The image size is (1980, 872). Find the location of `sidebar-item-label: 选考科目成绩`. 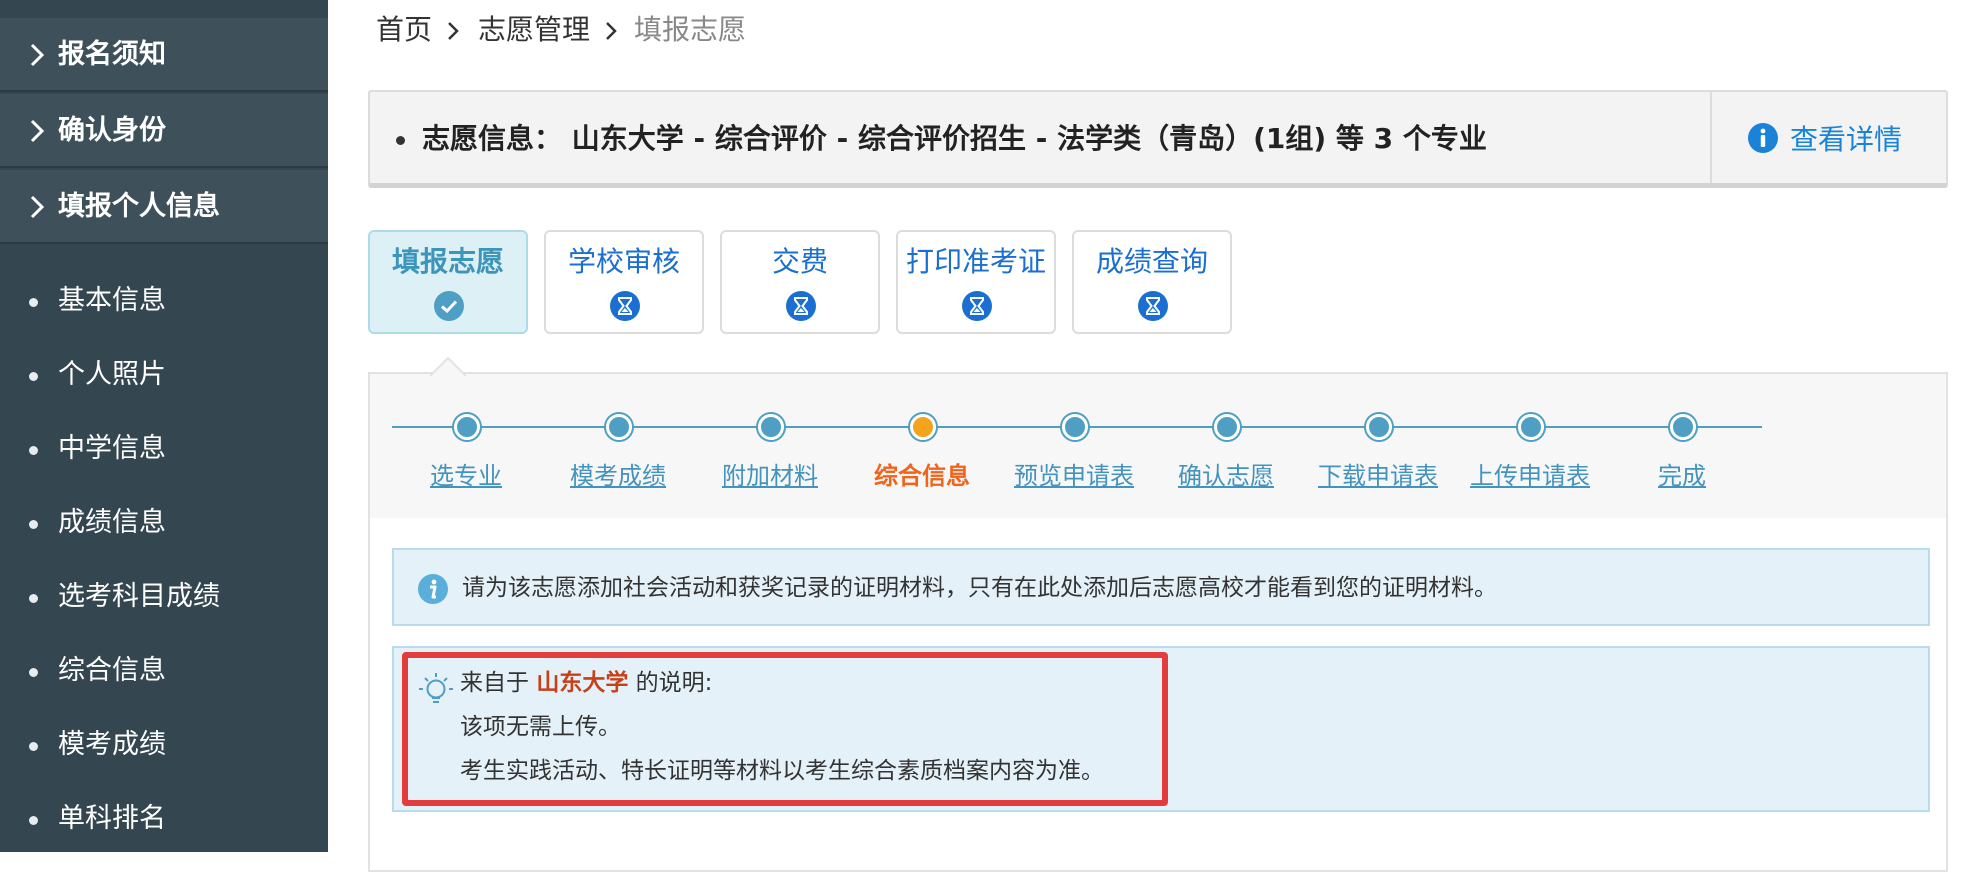

sidebar-item-label: 选考科目成绩 is located at coordinates (139, 596).